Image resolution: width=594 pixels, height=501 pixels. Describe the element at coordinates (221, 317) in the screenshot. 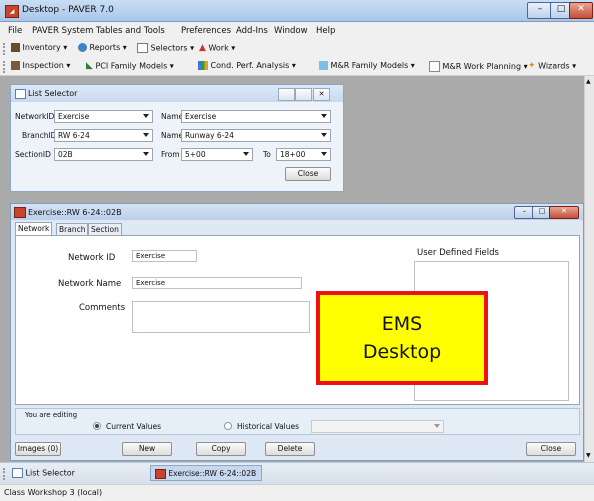

I see `comments-field` at that location.